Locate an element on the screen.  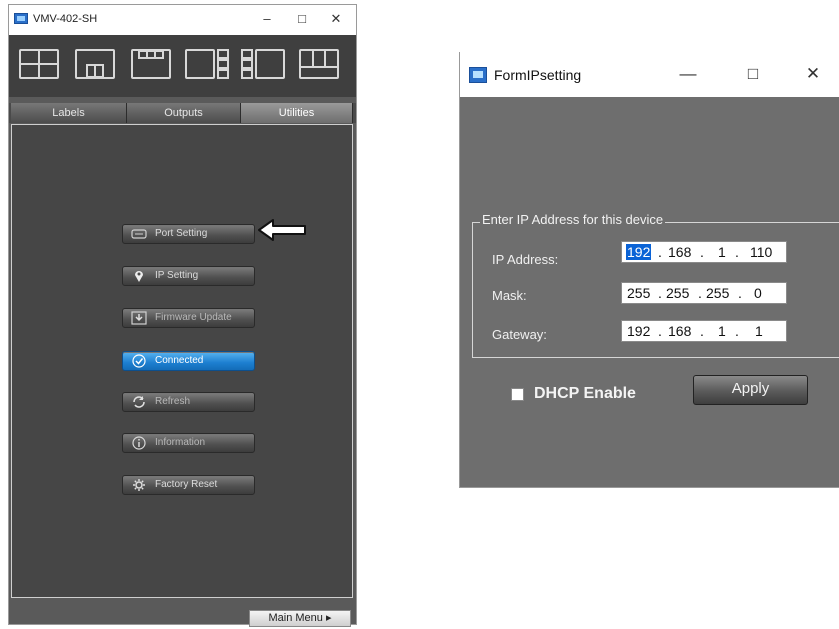
port-setting-button: Port Setting is located at coordinates (188, 234).